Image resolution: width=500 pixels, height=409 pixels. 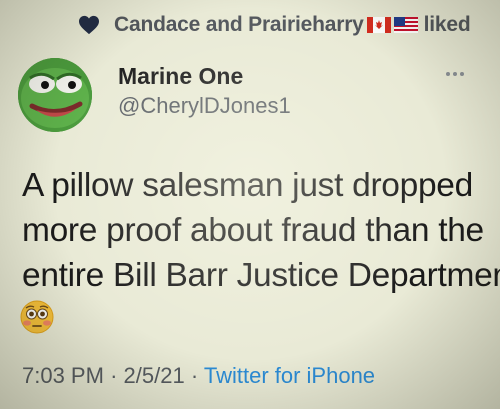 I want to click on tweet-text-line: entire Bill Barr Justice Department, so click(x=261, y=275).